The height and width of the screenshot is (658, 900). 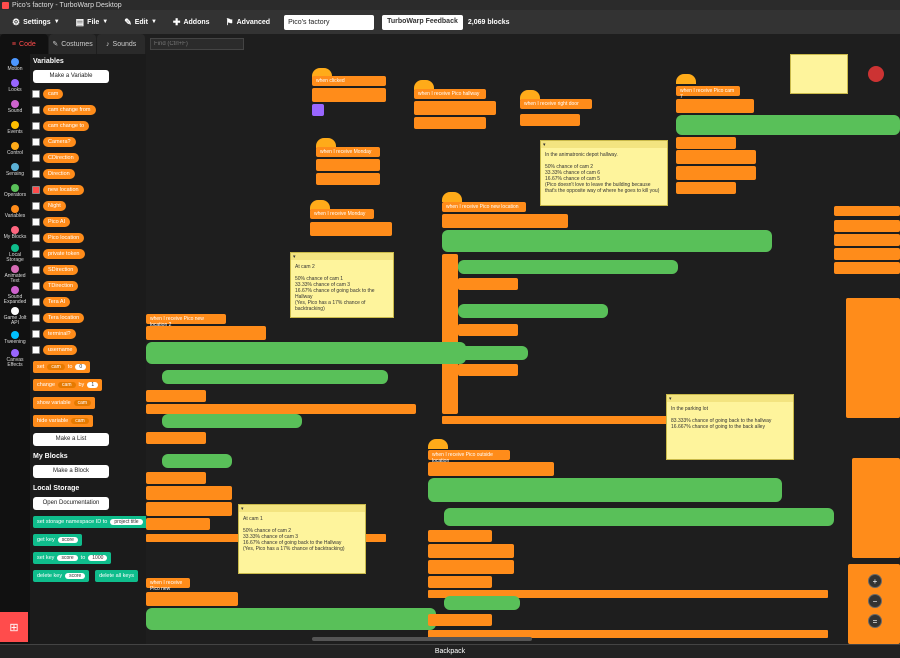 What do you see at coordinates (469, 457) in the screenshot?
I see `hat-pico-outside-location: when I receive Pico outside location` at bounding box center [469, 457].